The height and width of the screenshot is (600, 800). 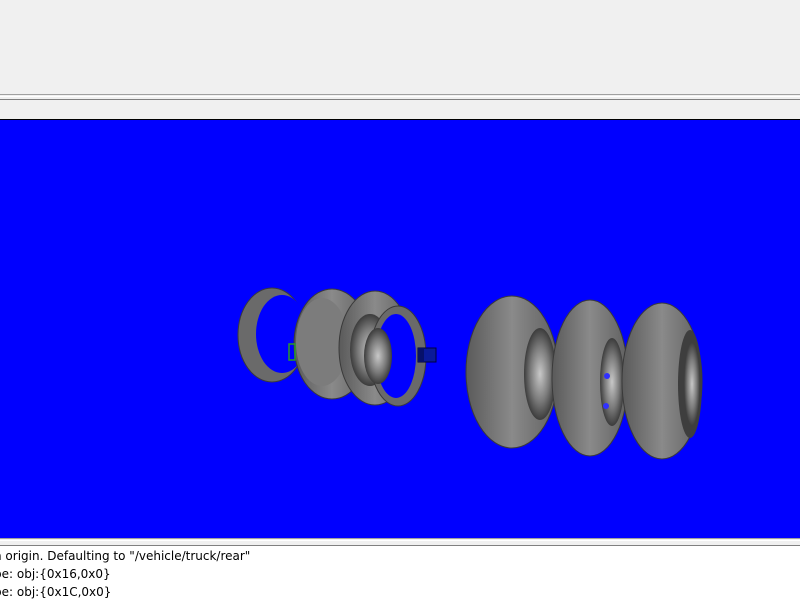 What do you see at coordinates (332, 347) in the screenshot?
I see `front-wheel-assembly` at bounding box center [332, 347].